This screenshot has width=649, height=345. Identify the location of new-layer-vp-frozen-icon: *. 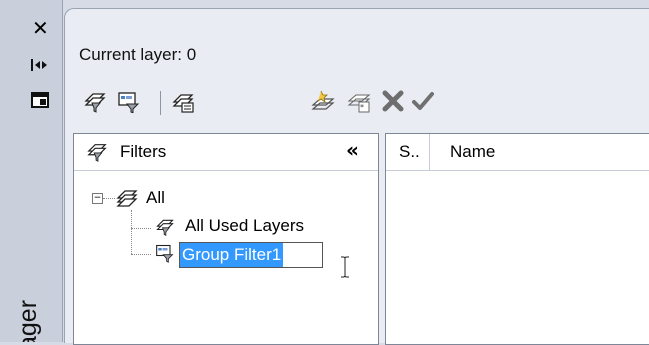
(359, 101).